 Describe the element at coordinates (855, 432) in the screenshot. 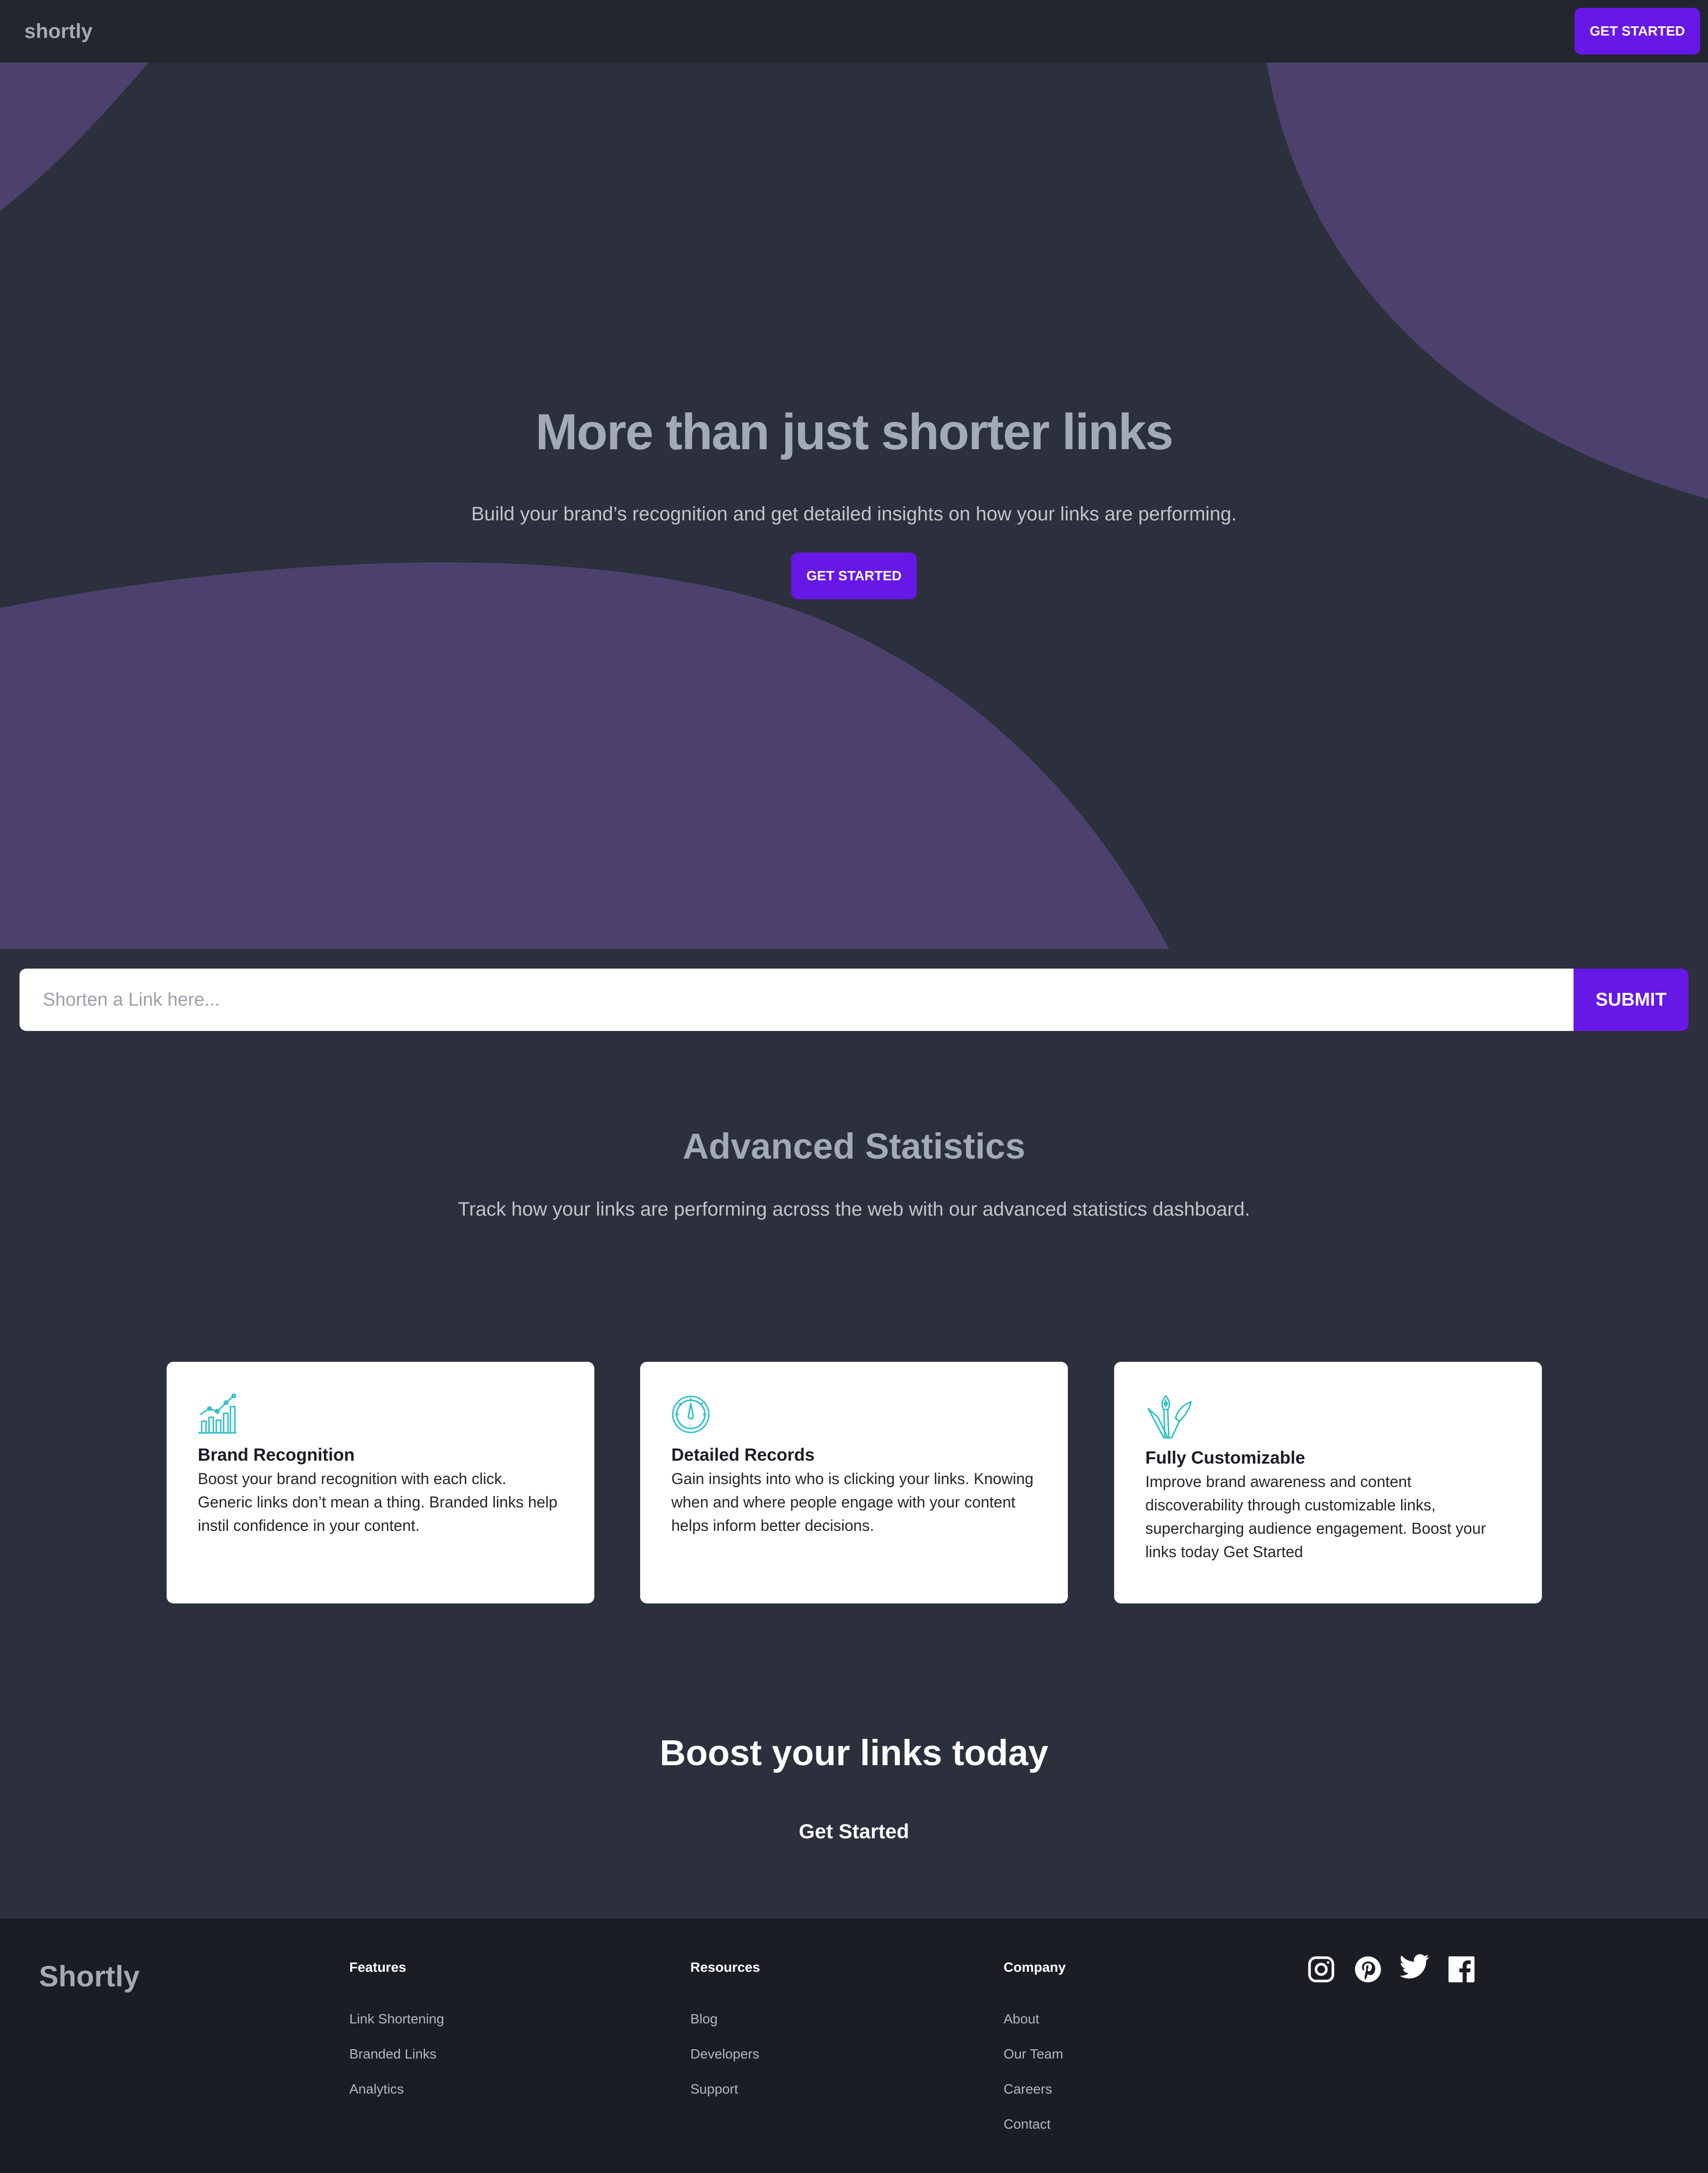

I see `hero-title: More than just shorter links` at that location.